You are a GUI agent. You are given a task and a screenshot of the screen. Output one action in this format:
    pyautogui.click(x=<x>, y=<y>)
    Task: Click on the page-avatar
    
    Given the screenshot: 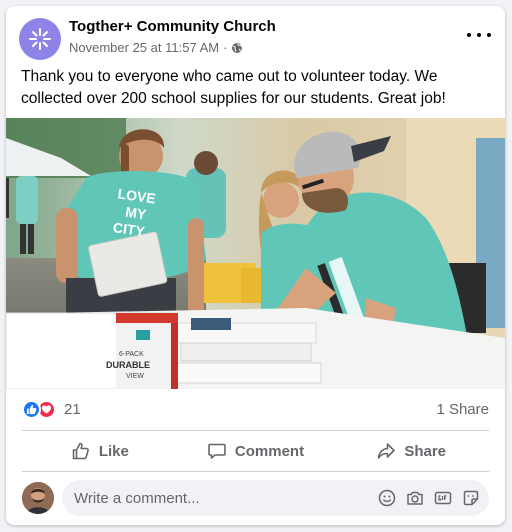 What is the action you would take?
    pyautogui.click(x=40, y=39)
    